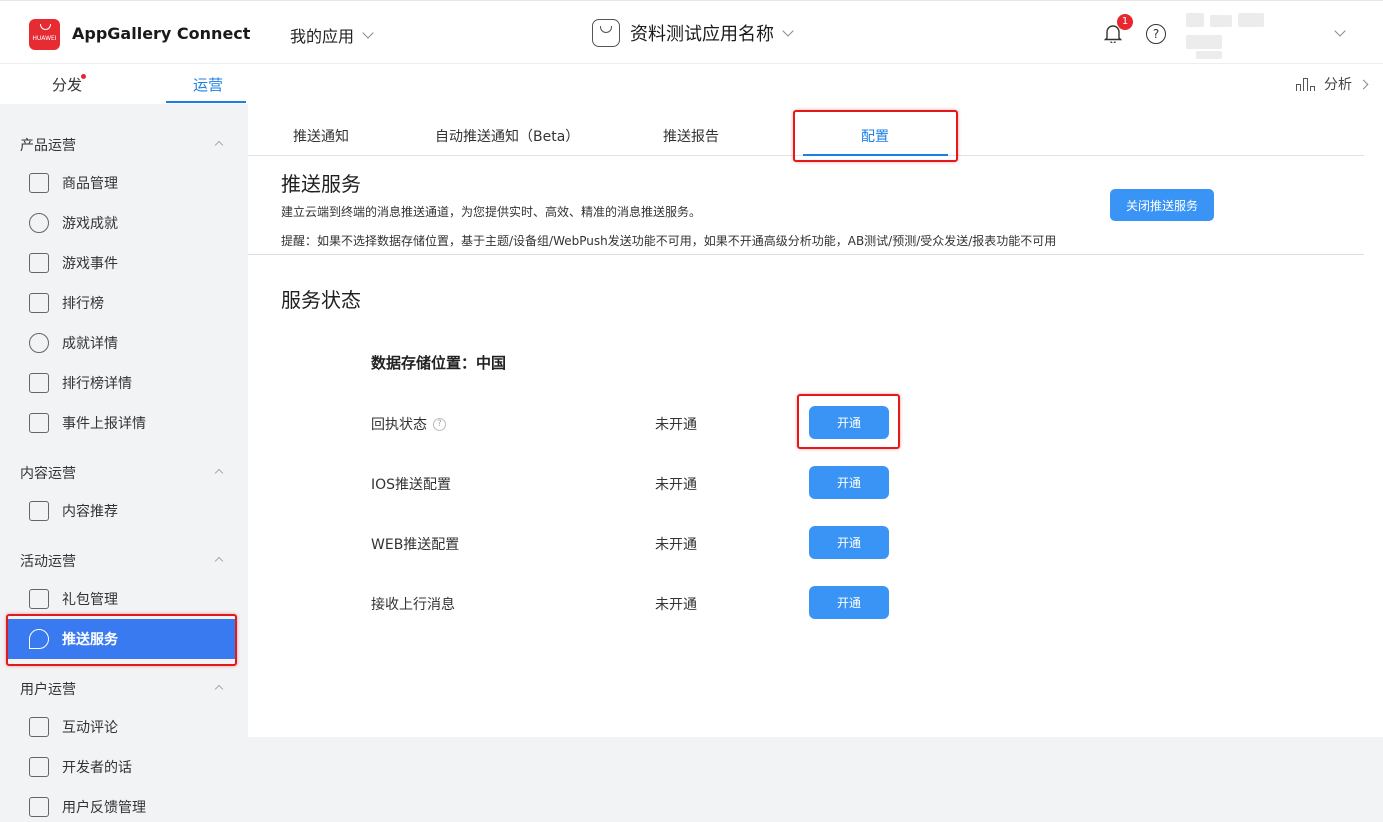  What do you see at coordinates (849, 482) in the screenshot?
I see `enable-ios-button: 开通` at bounding box center [849, 482].